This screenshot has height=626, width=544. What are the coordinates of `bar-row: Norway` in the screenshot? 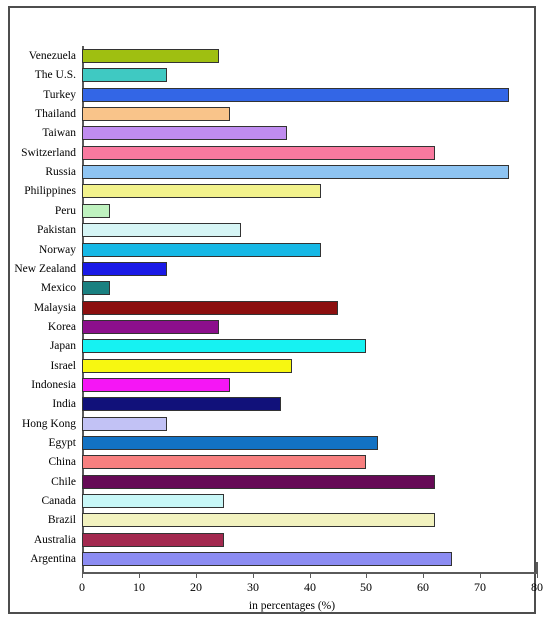 It's located at (272, 250).